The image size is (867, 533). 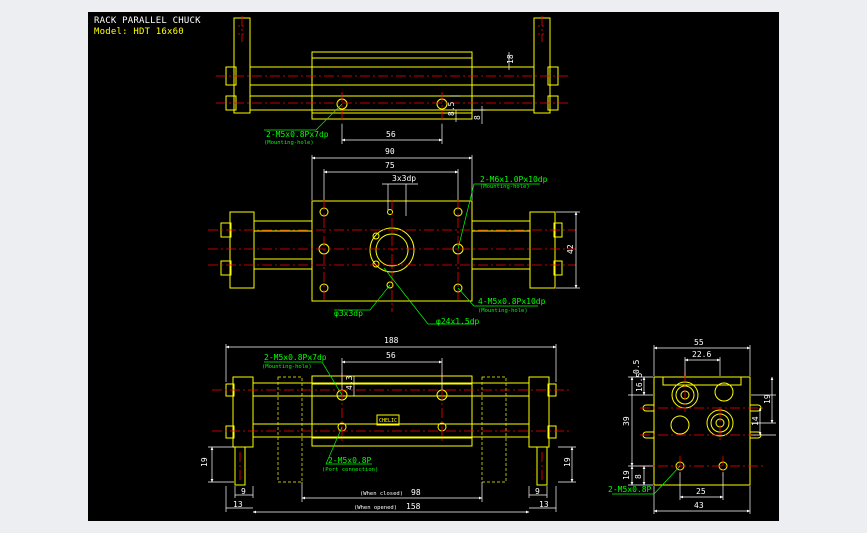 I want to click on top-view-hidden, so click(x=392, y=30).